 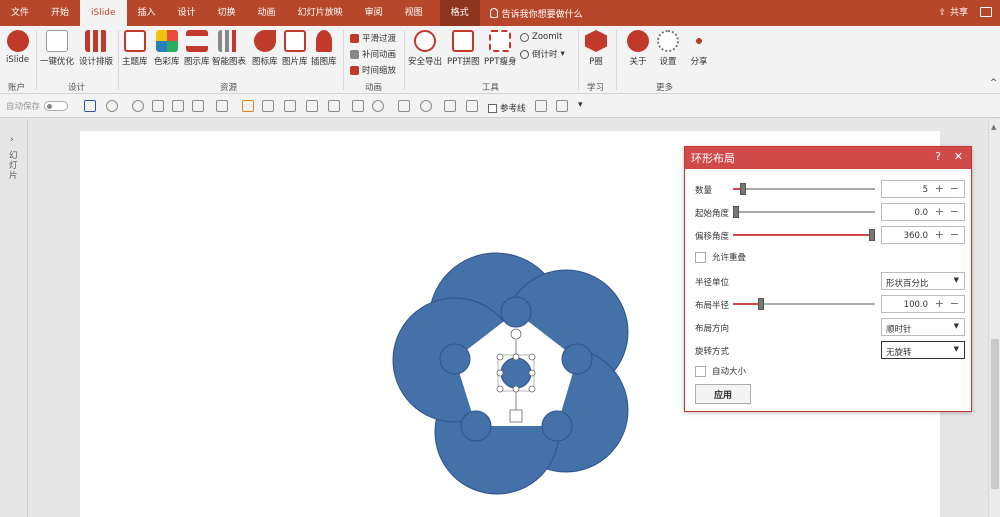 What do you see at coordinates (147, 13) in the screenshot?
I see `tab-insert: 插入` at bounding box center [147, 13].